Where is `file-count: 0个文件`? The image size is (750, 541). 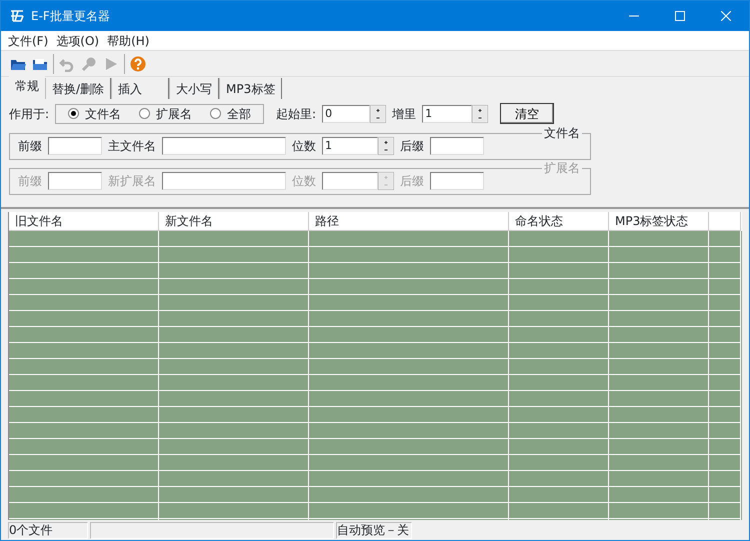 file-count: 0个文件 is located at coordinates (48, 530).